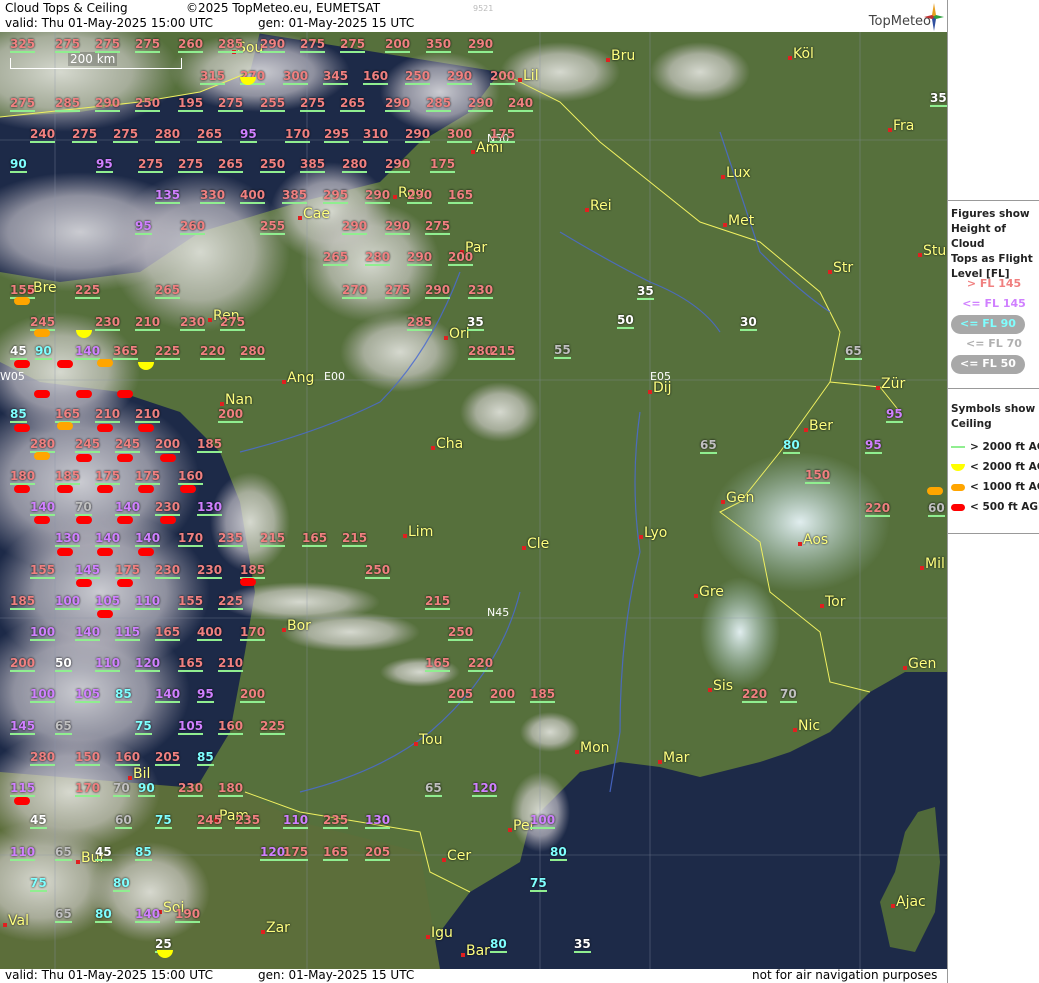 The image size is (1039, 983). I want to click on cloud-top-value: 250, so click(378, 571).